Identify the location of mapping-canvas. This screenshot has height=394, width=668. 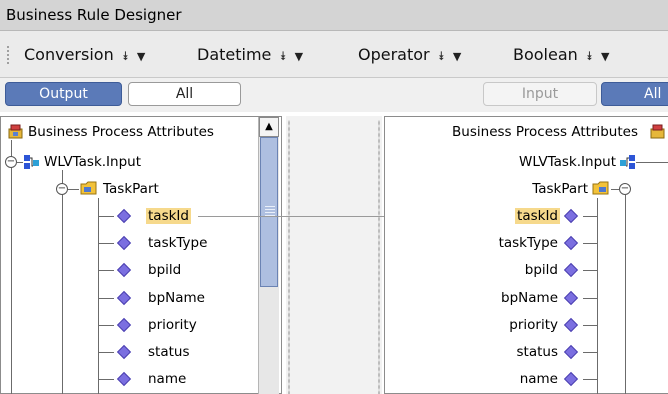
(334, 255).